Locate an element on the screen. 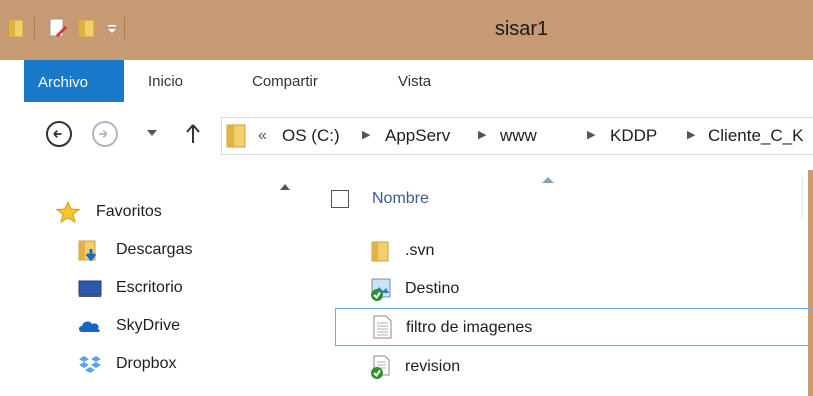 The image size is (813, 396). desktop-icon is located at coordinates (90, 288).